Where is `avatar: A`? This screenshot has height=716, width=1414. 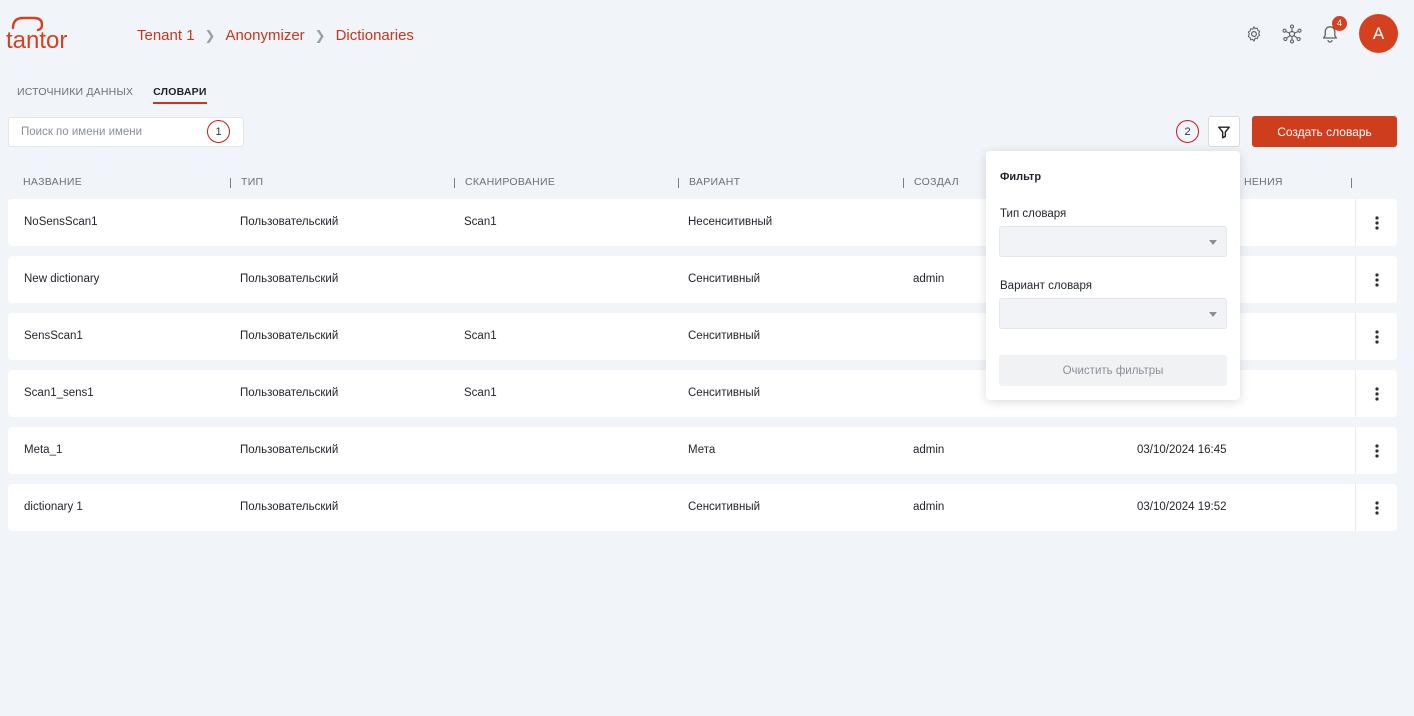
avatar: A is located at coordinates (1378, 33).